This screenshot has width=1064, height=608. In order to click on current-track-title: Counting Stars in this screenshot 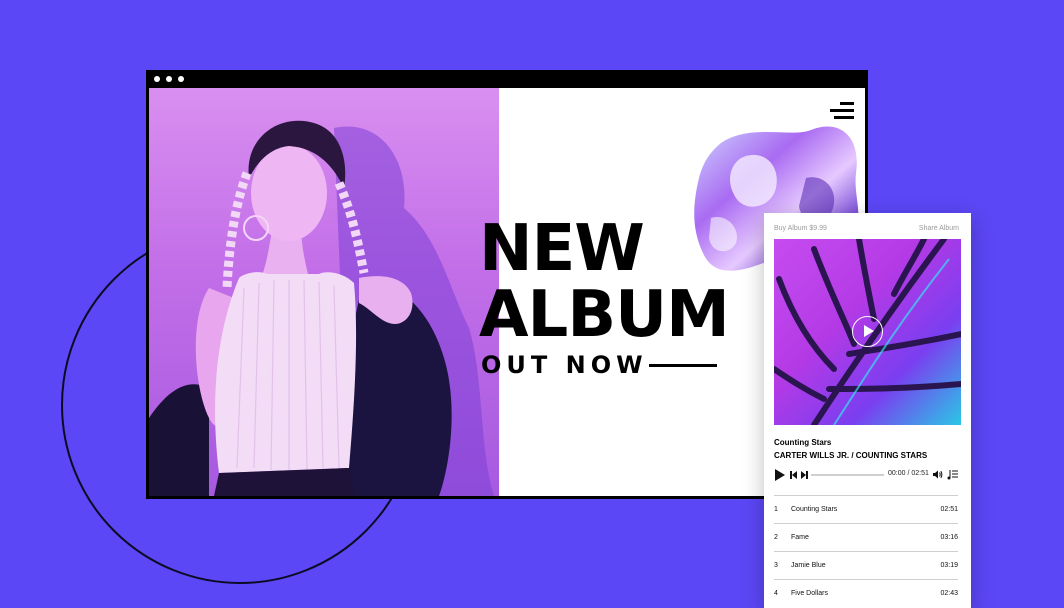, I will do `click(803, 442)`.